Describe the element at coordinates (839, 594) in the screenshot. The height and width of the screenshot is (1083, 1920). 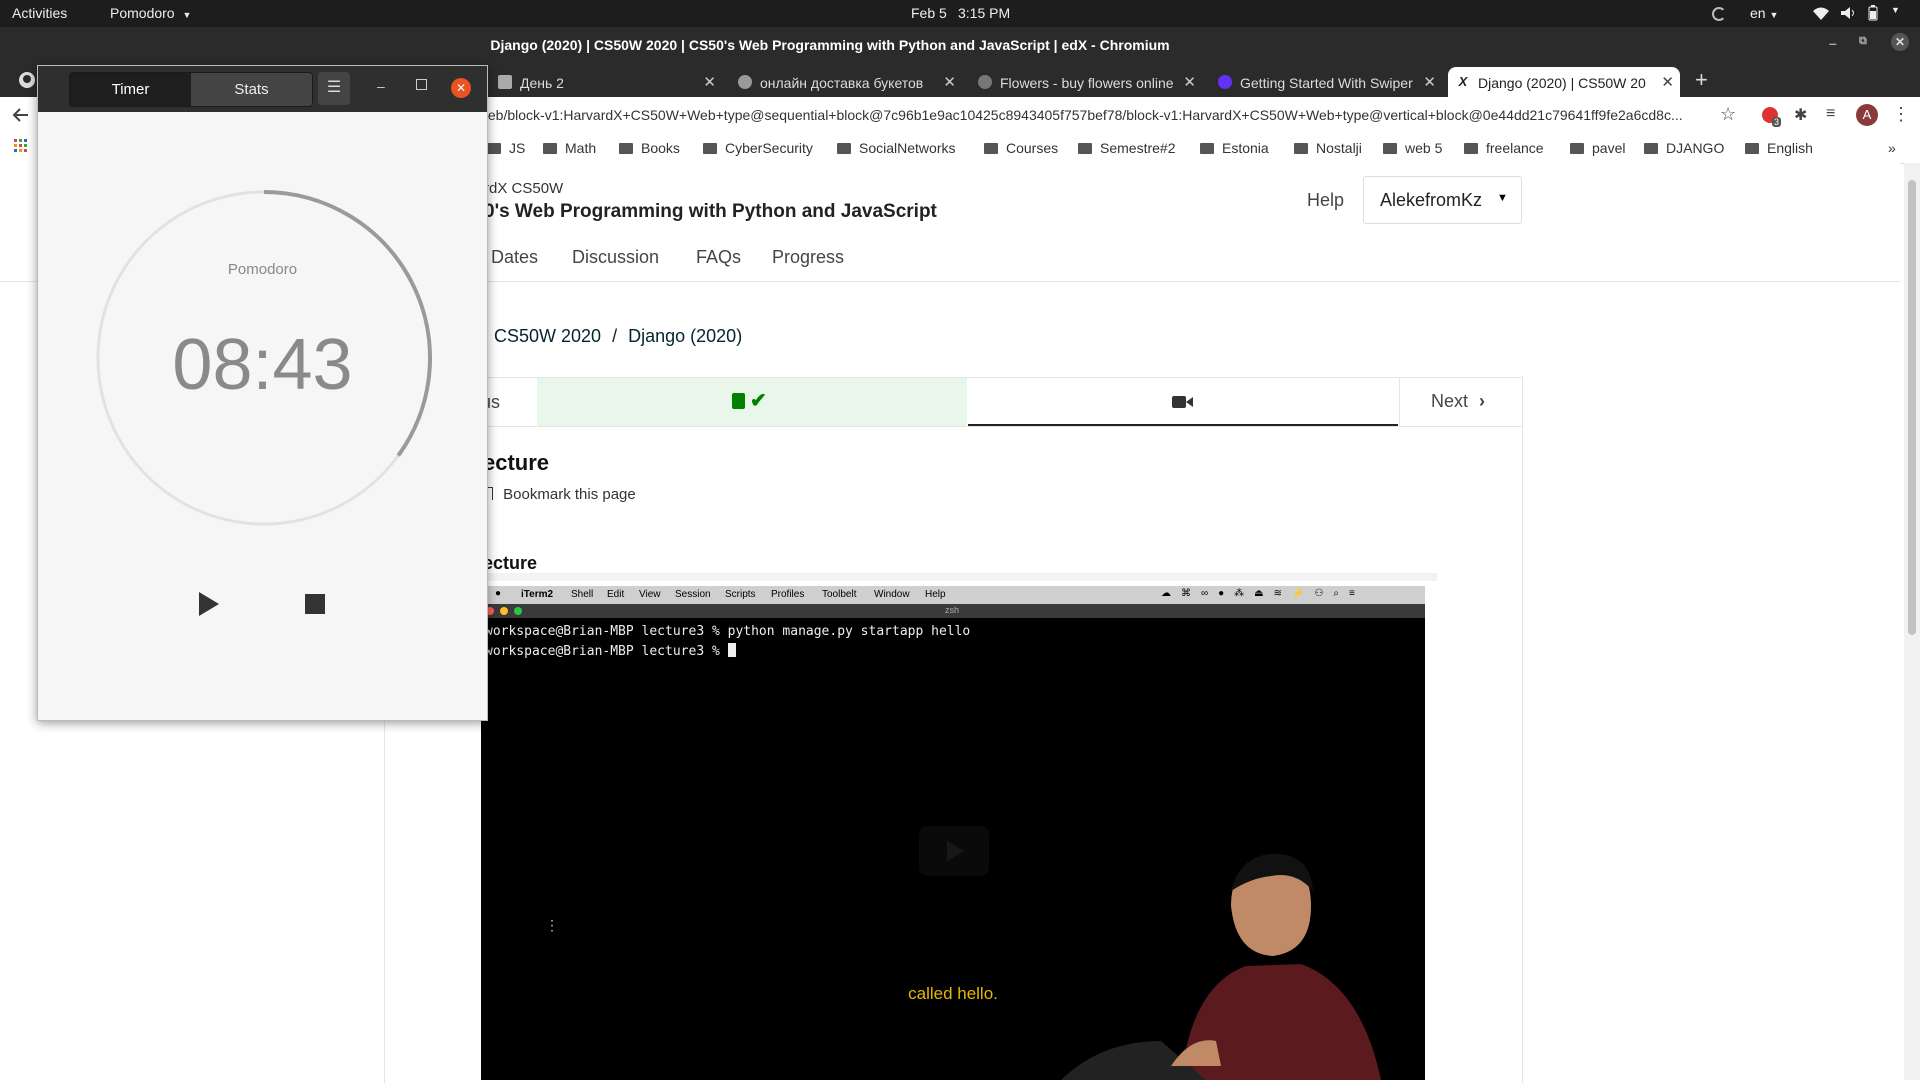
I see `menu-toolbelt: Toolbelt` at that location.